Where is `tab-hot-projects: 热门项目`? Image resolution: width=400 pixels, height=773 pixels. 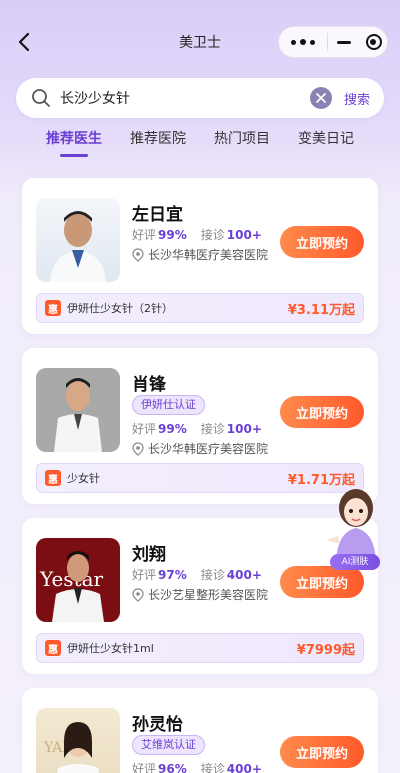
tab-hot-projects: 热门项目 is located at coordinates (242, 138).